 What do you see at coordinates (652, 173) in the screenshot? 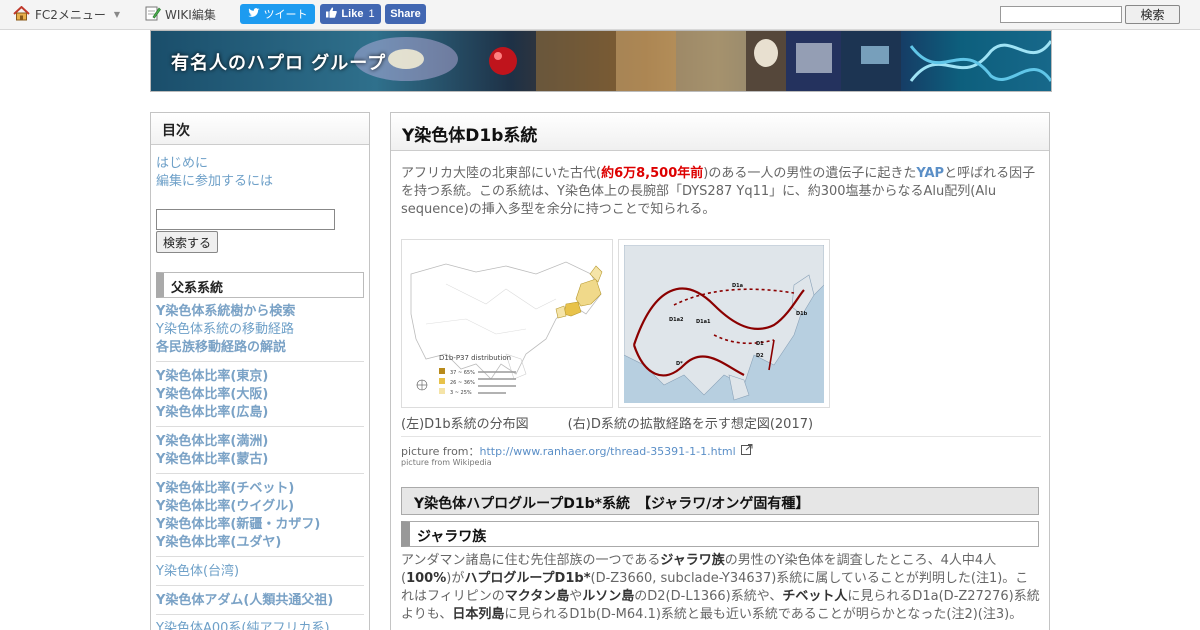
I see `intro-date: 約6万8,500年前` at bounding box center [652, 173].